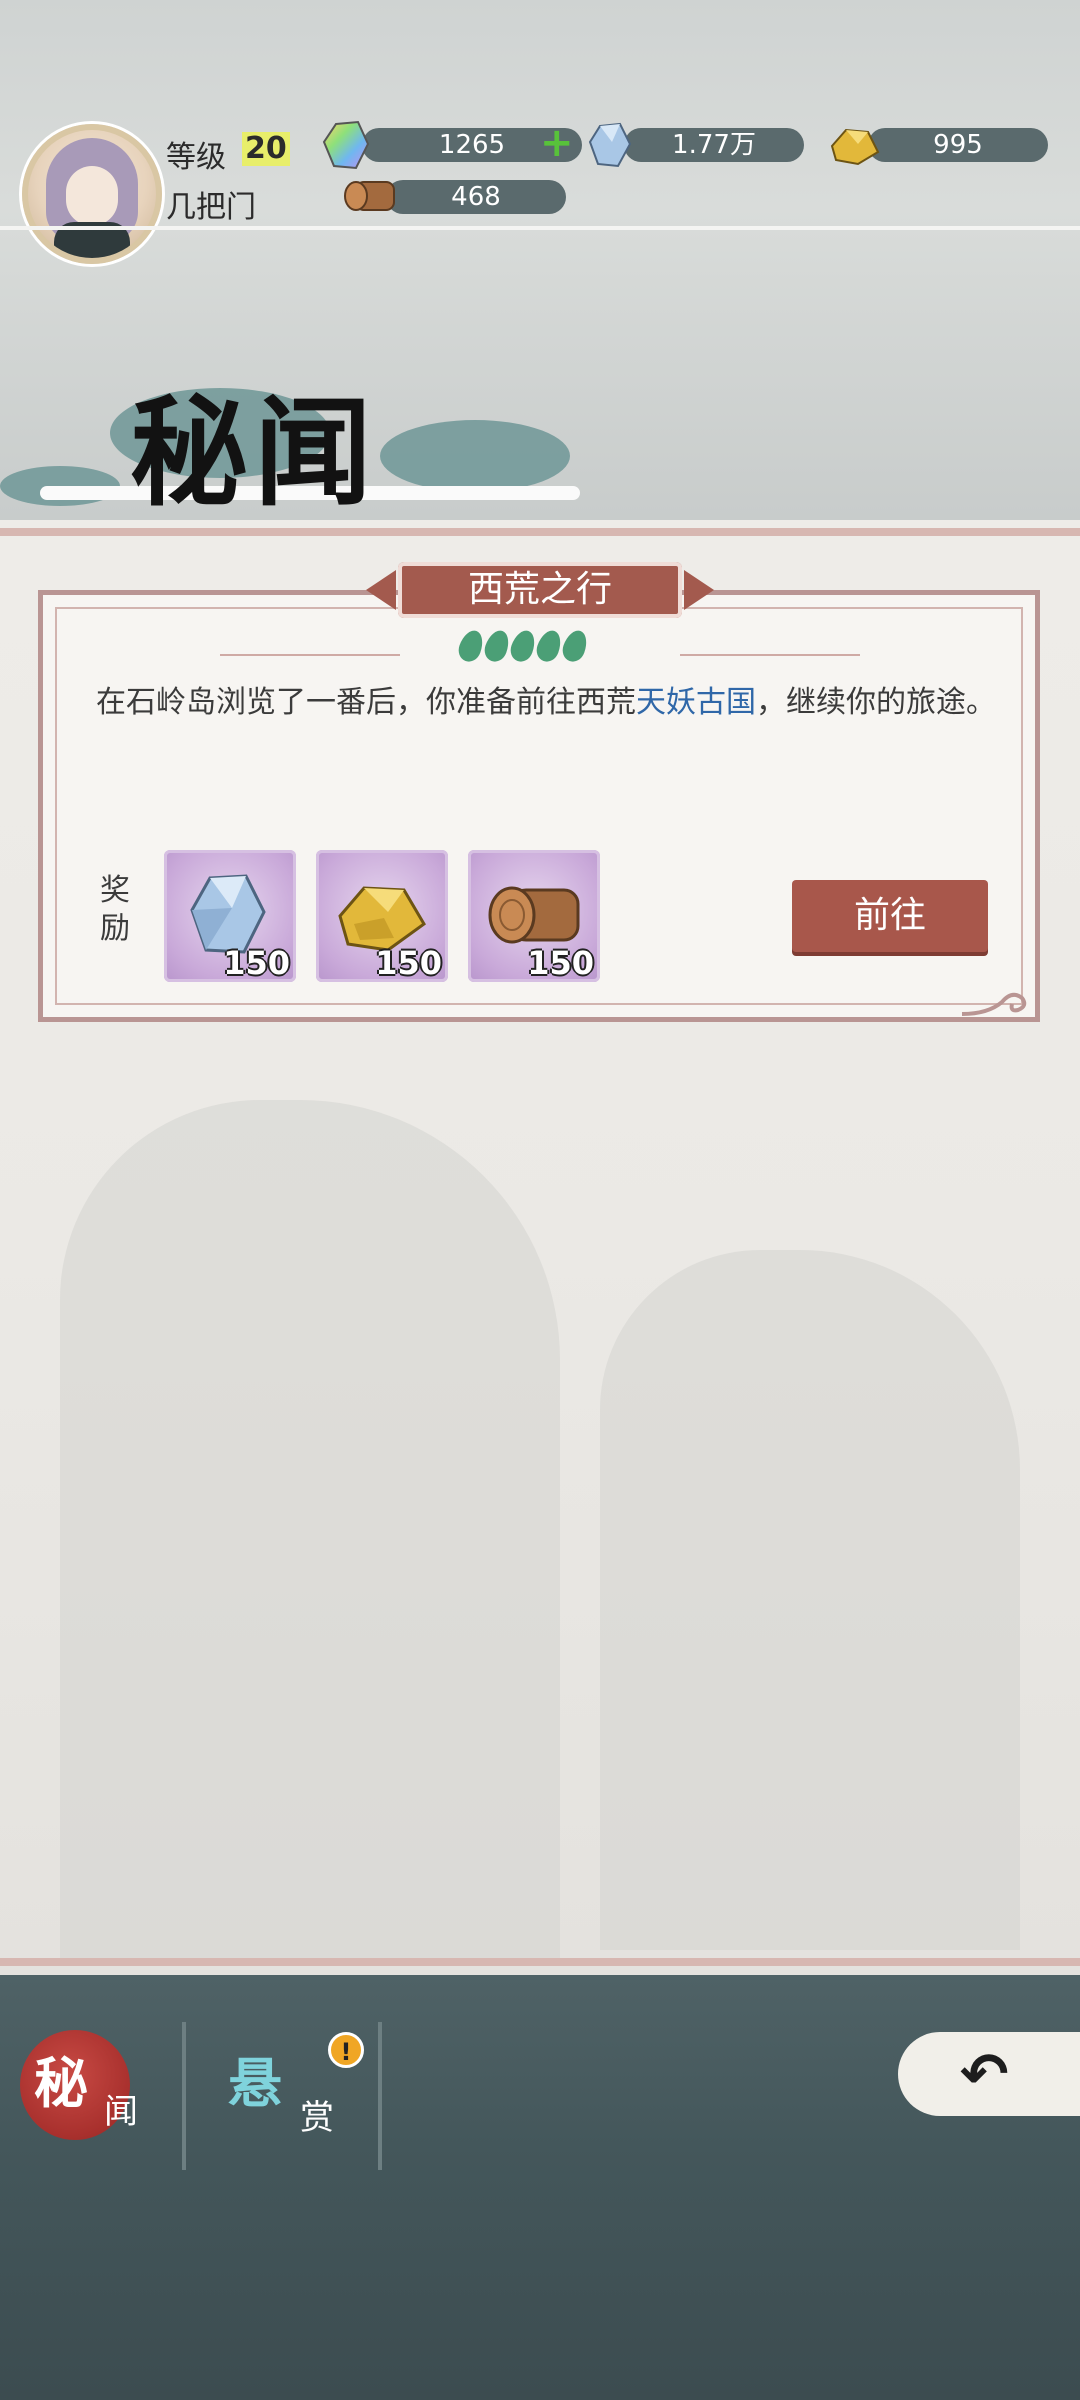 This screenshot has width=1080, height=2400. I want to click on alert-badge: !, so click(346, 2050).